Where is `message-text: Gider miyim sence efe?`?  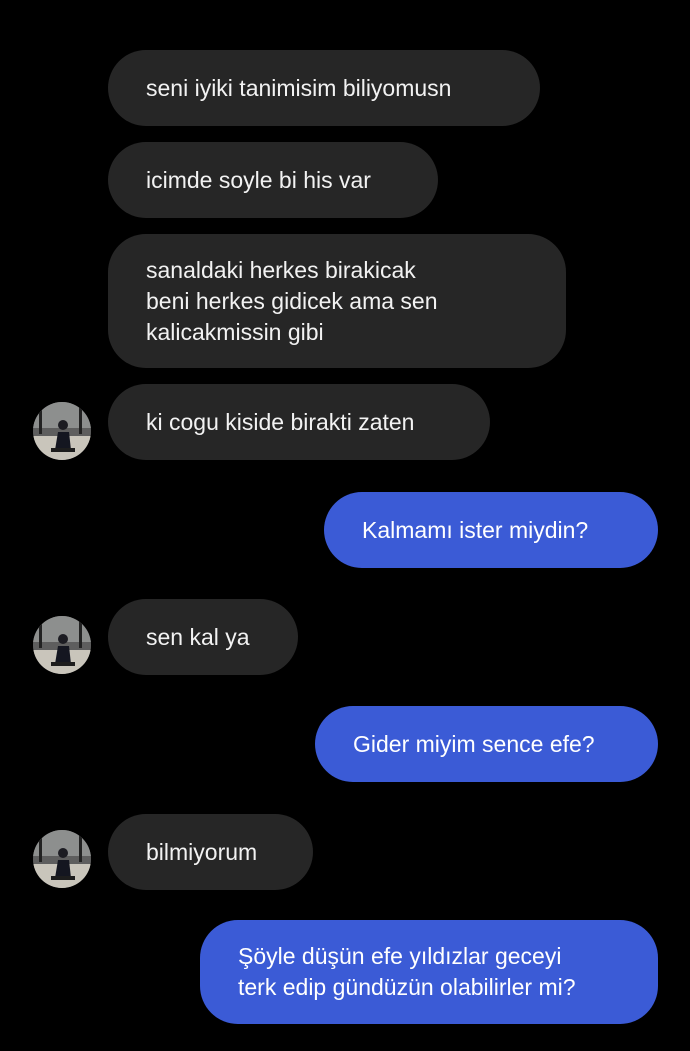 message-text: Gider miyim sence efe? is located at coordinates (474, 743).